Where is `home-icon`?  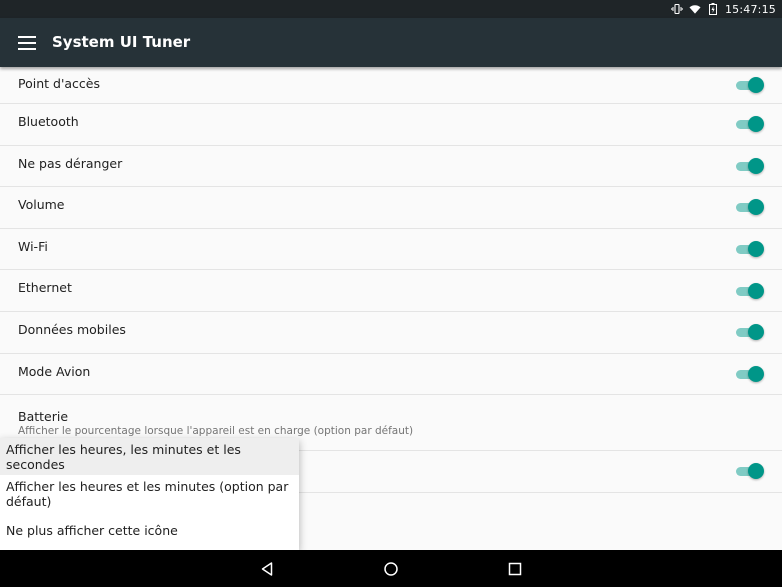 home-icon is located at coordinates (391, 569).